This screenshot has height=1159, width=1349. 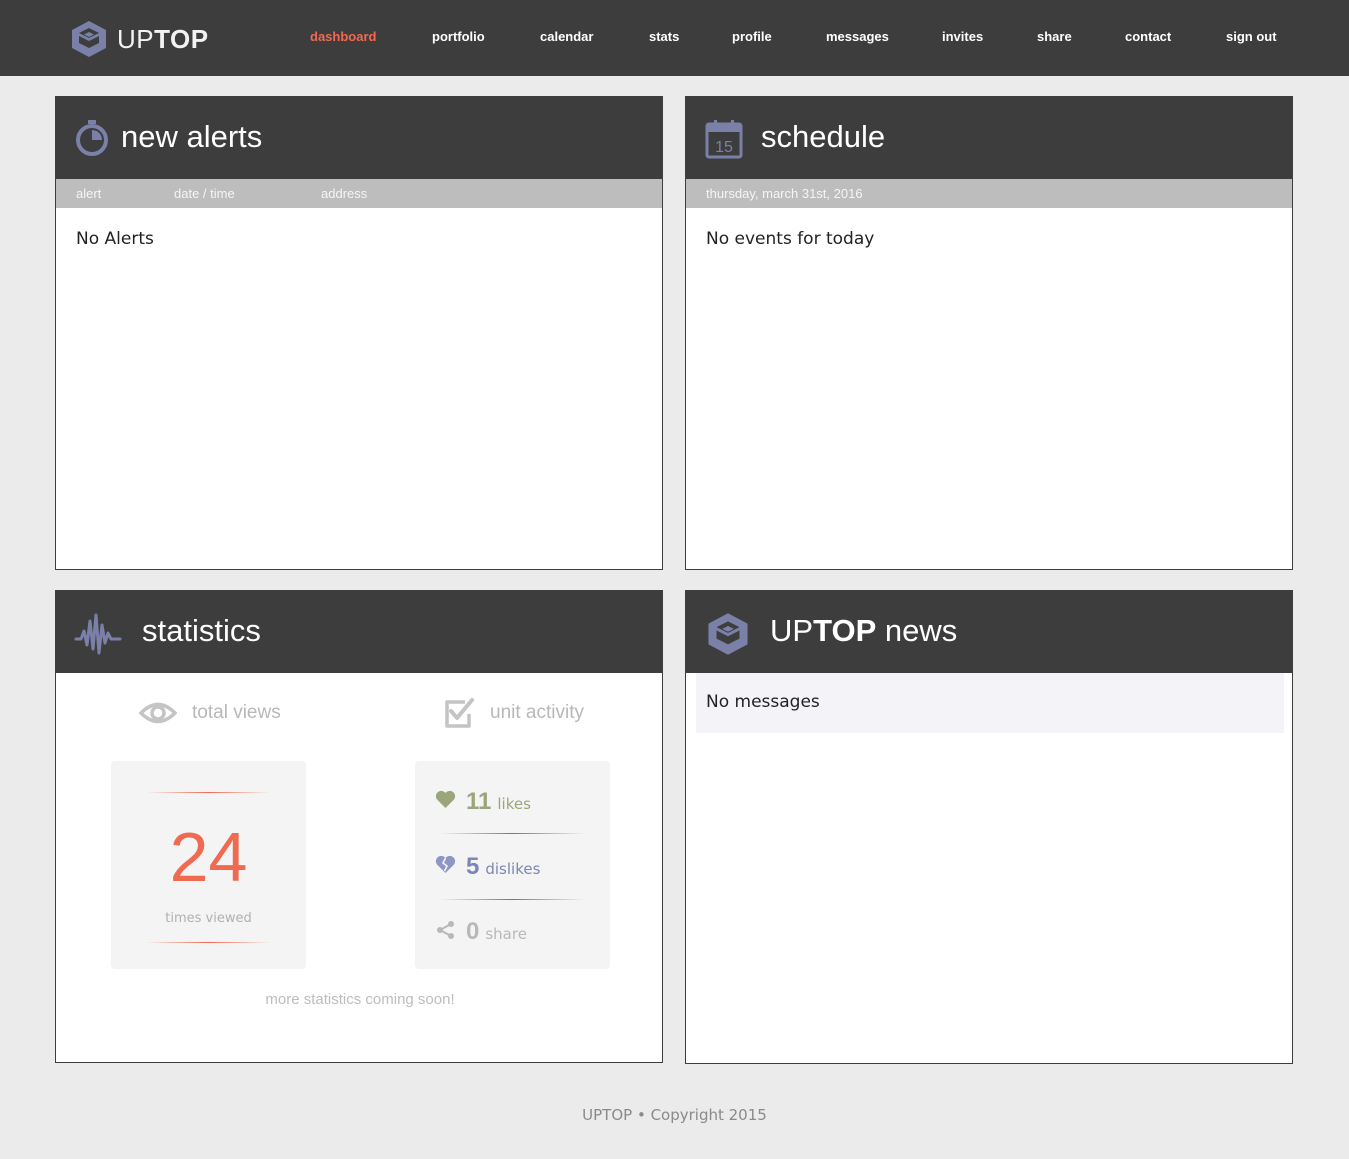 I want to click on statistics-title: statistics, so click(x=201, y=630).